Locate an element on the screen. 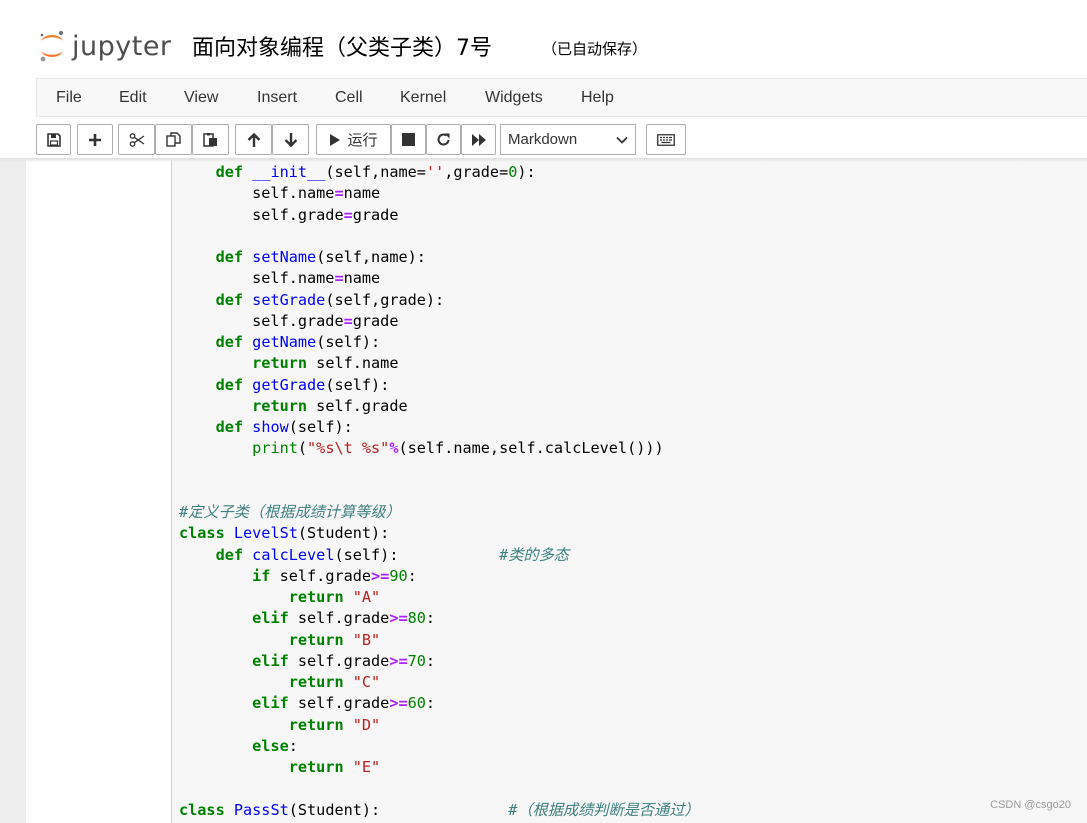 This screenshot has height=823, width=1087. cell-type-select: Markdown is located at coordinates (568, 139).